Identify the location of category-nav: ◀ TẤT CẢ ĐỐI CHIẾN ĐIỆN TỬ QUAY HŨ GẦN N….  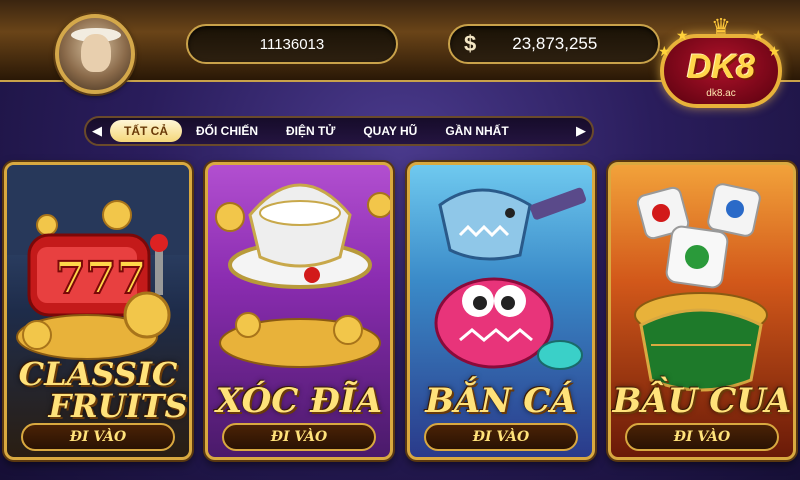
(339, 131).